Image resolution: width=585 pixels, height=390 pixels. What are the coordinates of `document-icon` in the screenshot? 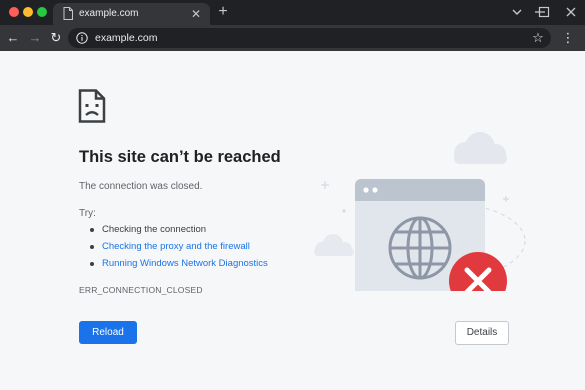 It's located at (68, 13).